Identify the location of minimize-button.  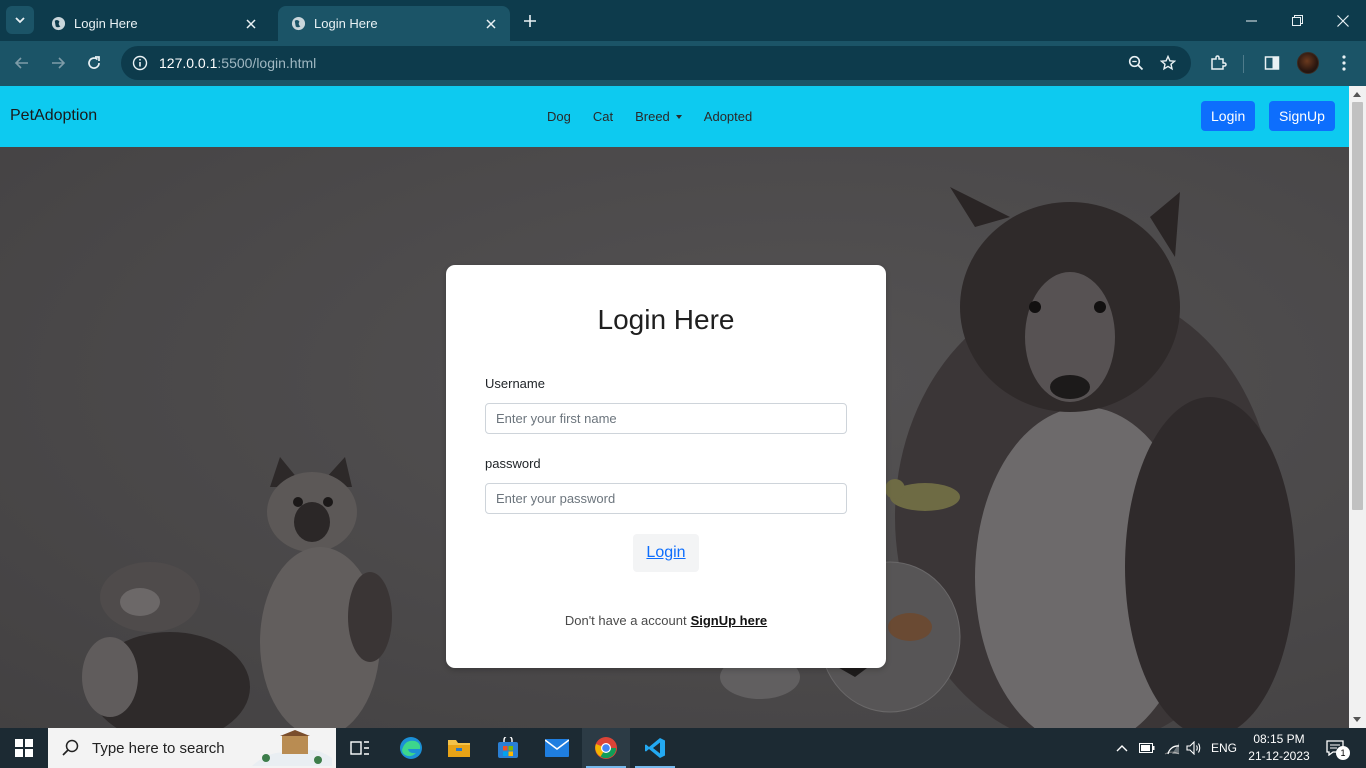
(1251, 20).